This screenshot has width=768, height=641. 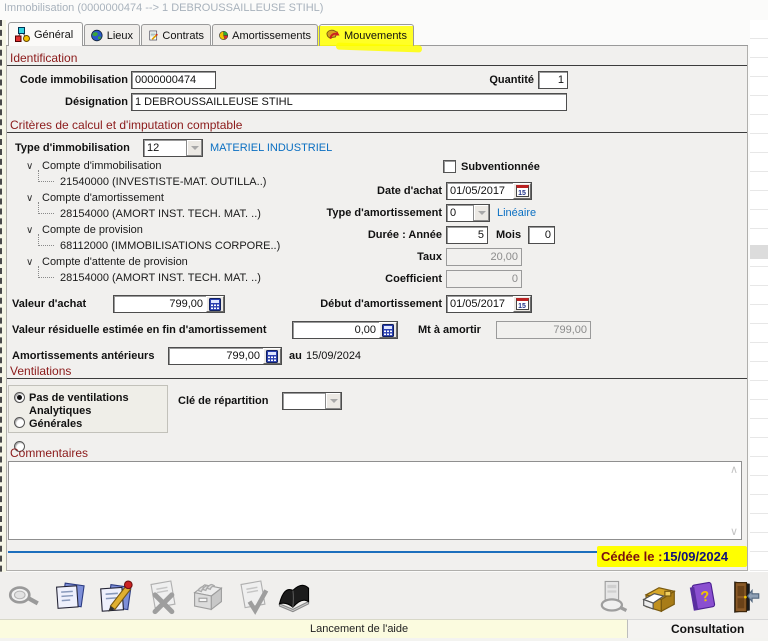 What do you see at coordinates (29, 166) in the screenshot?
I see `tree-expand-icon-1: ∨` at bounding box center [29, 166].